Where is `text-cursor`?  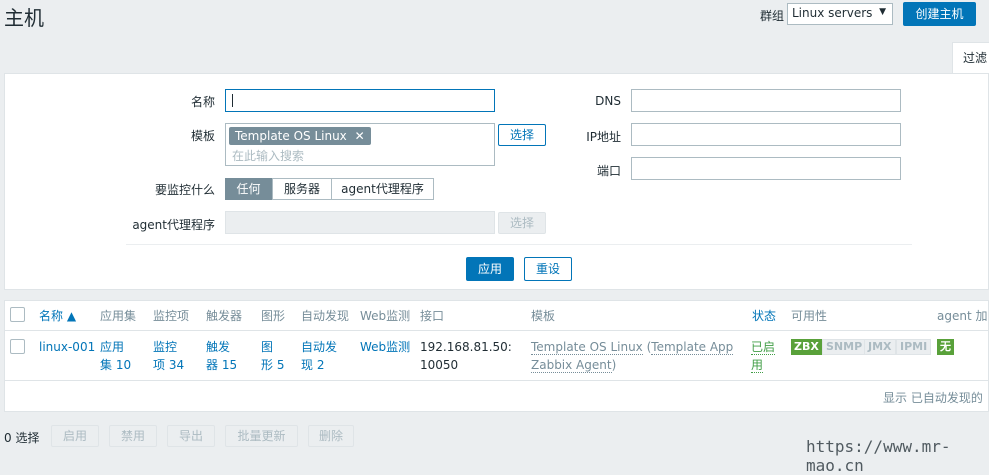
text-cursor is located at coordinates (232, 100).